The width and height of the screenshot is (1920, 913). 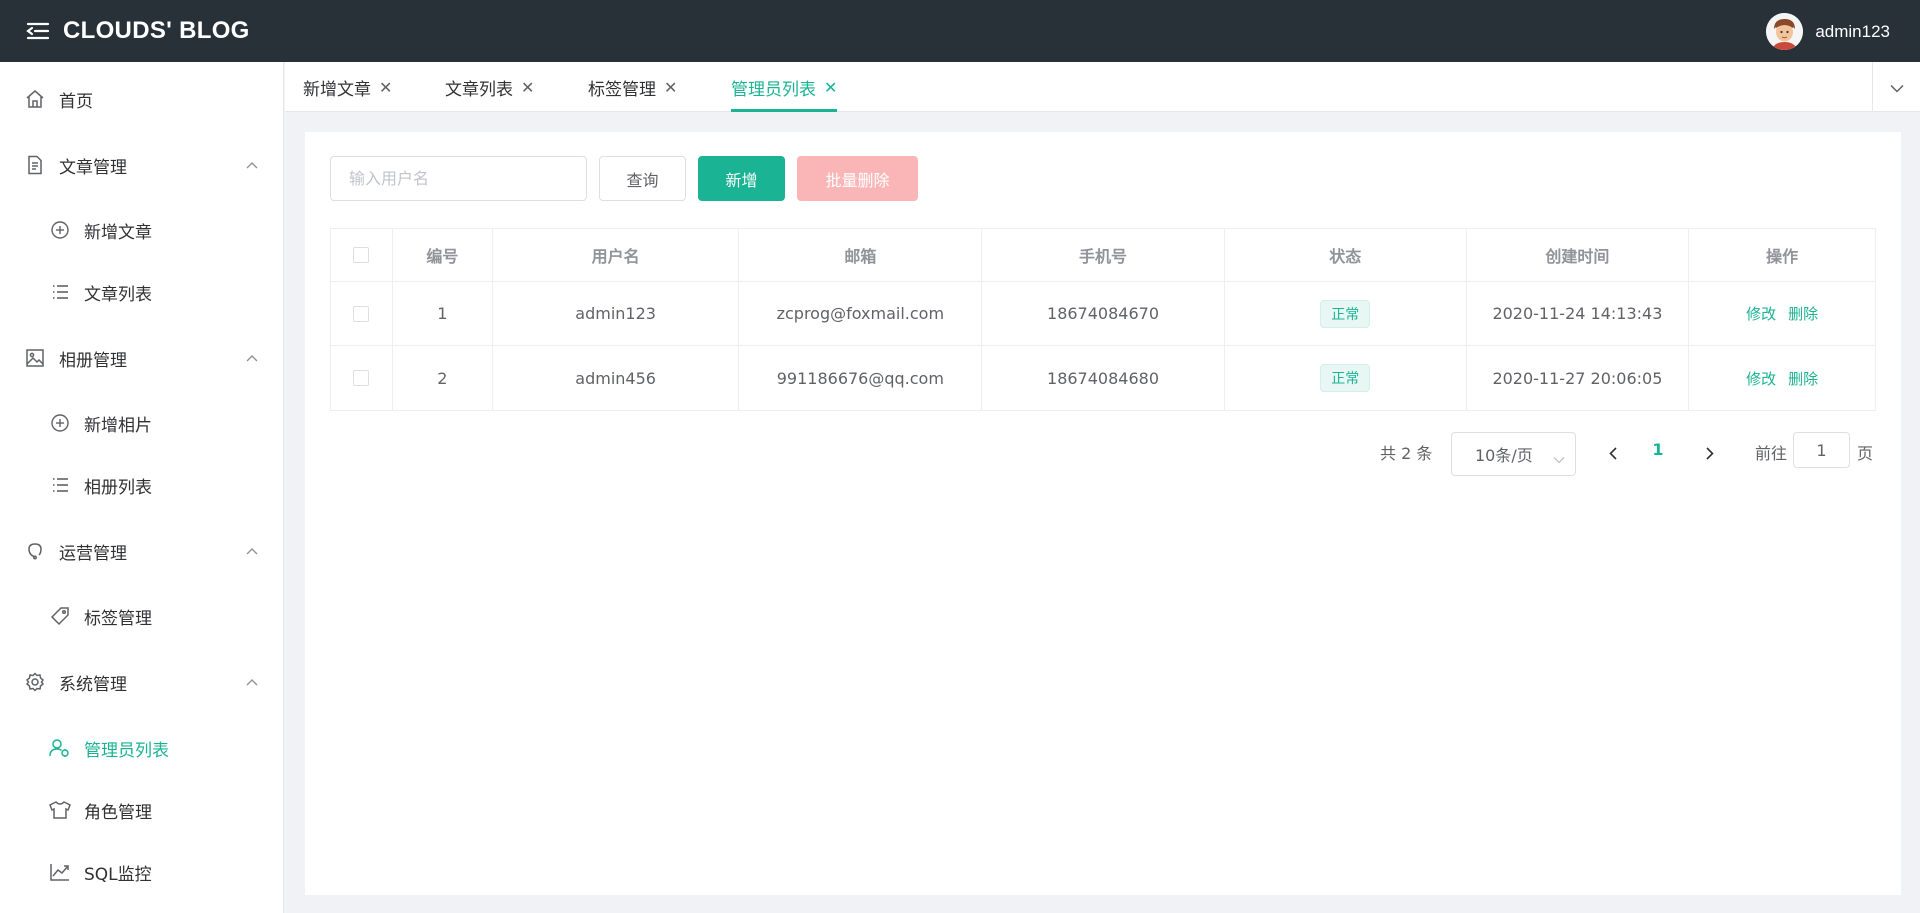 What do you see at coordinates (35, 682) in the screenshot?
I see `gear-icon` at bounding box center [35, 682].